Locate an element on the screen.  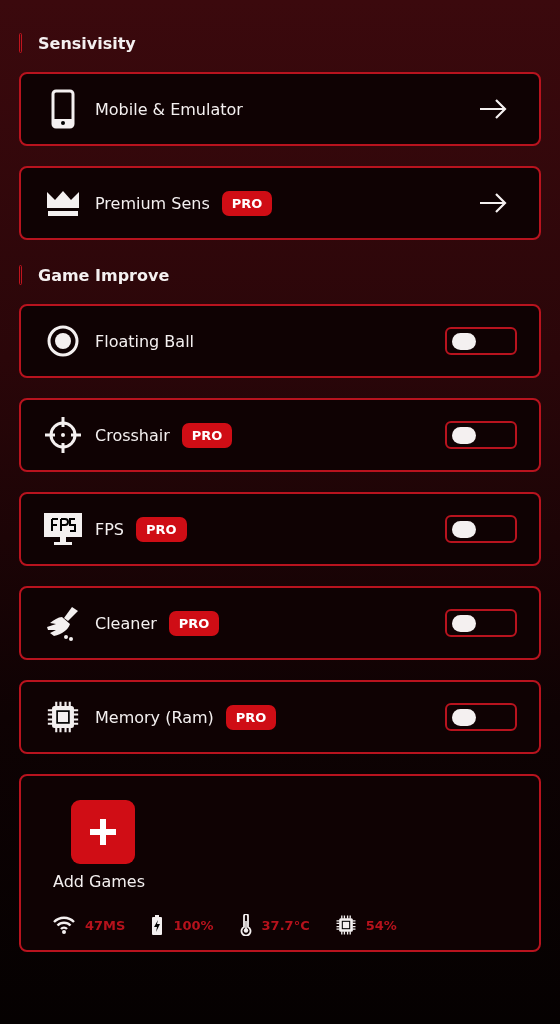
plus-icon is located at coordinates (103, 832).